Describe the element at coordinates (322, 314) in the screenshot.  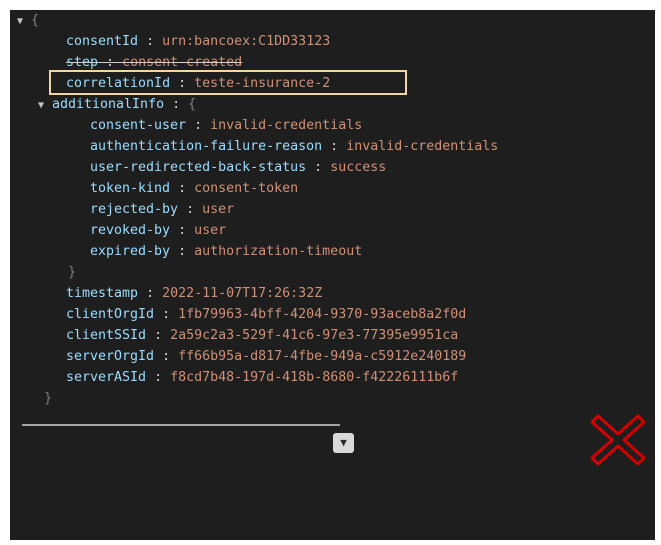
I see `field-value: 1fb79963-4bff-4204-9370-93aceb8a2f0d` at that location.